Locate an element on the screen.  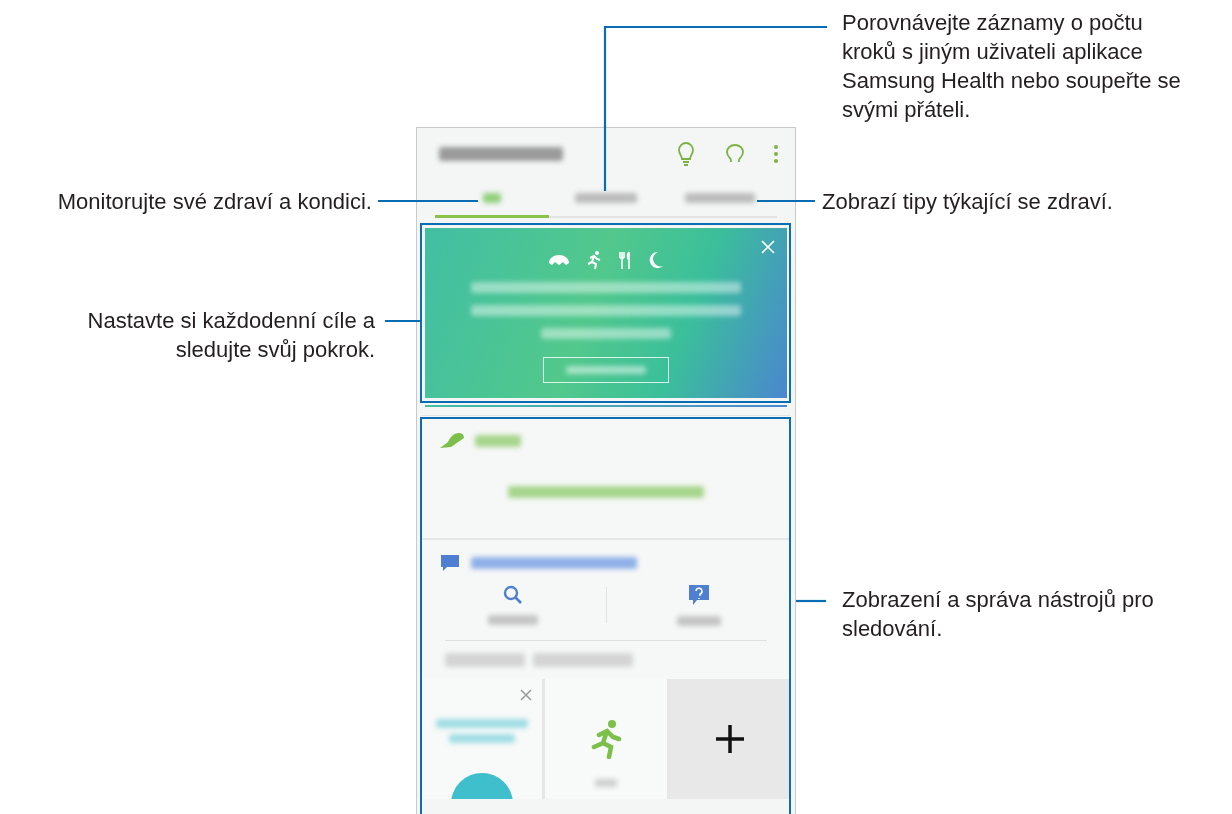
moon-icon is located at coordinates (656, 260).